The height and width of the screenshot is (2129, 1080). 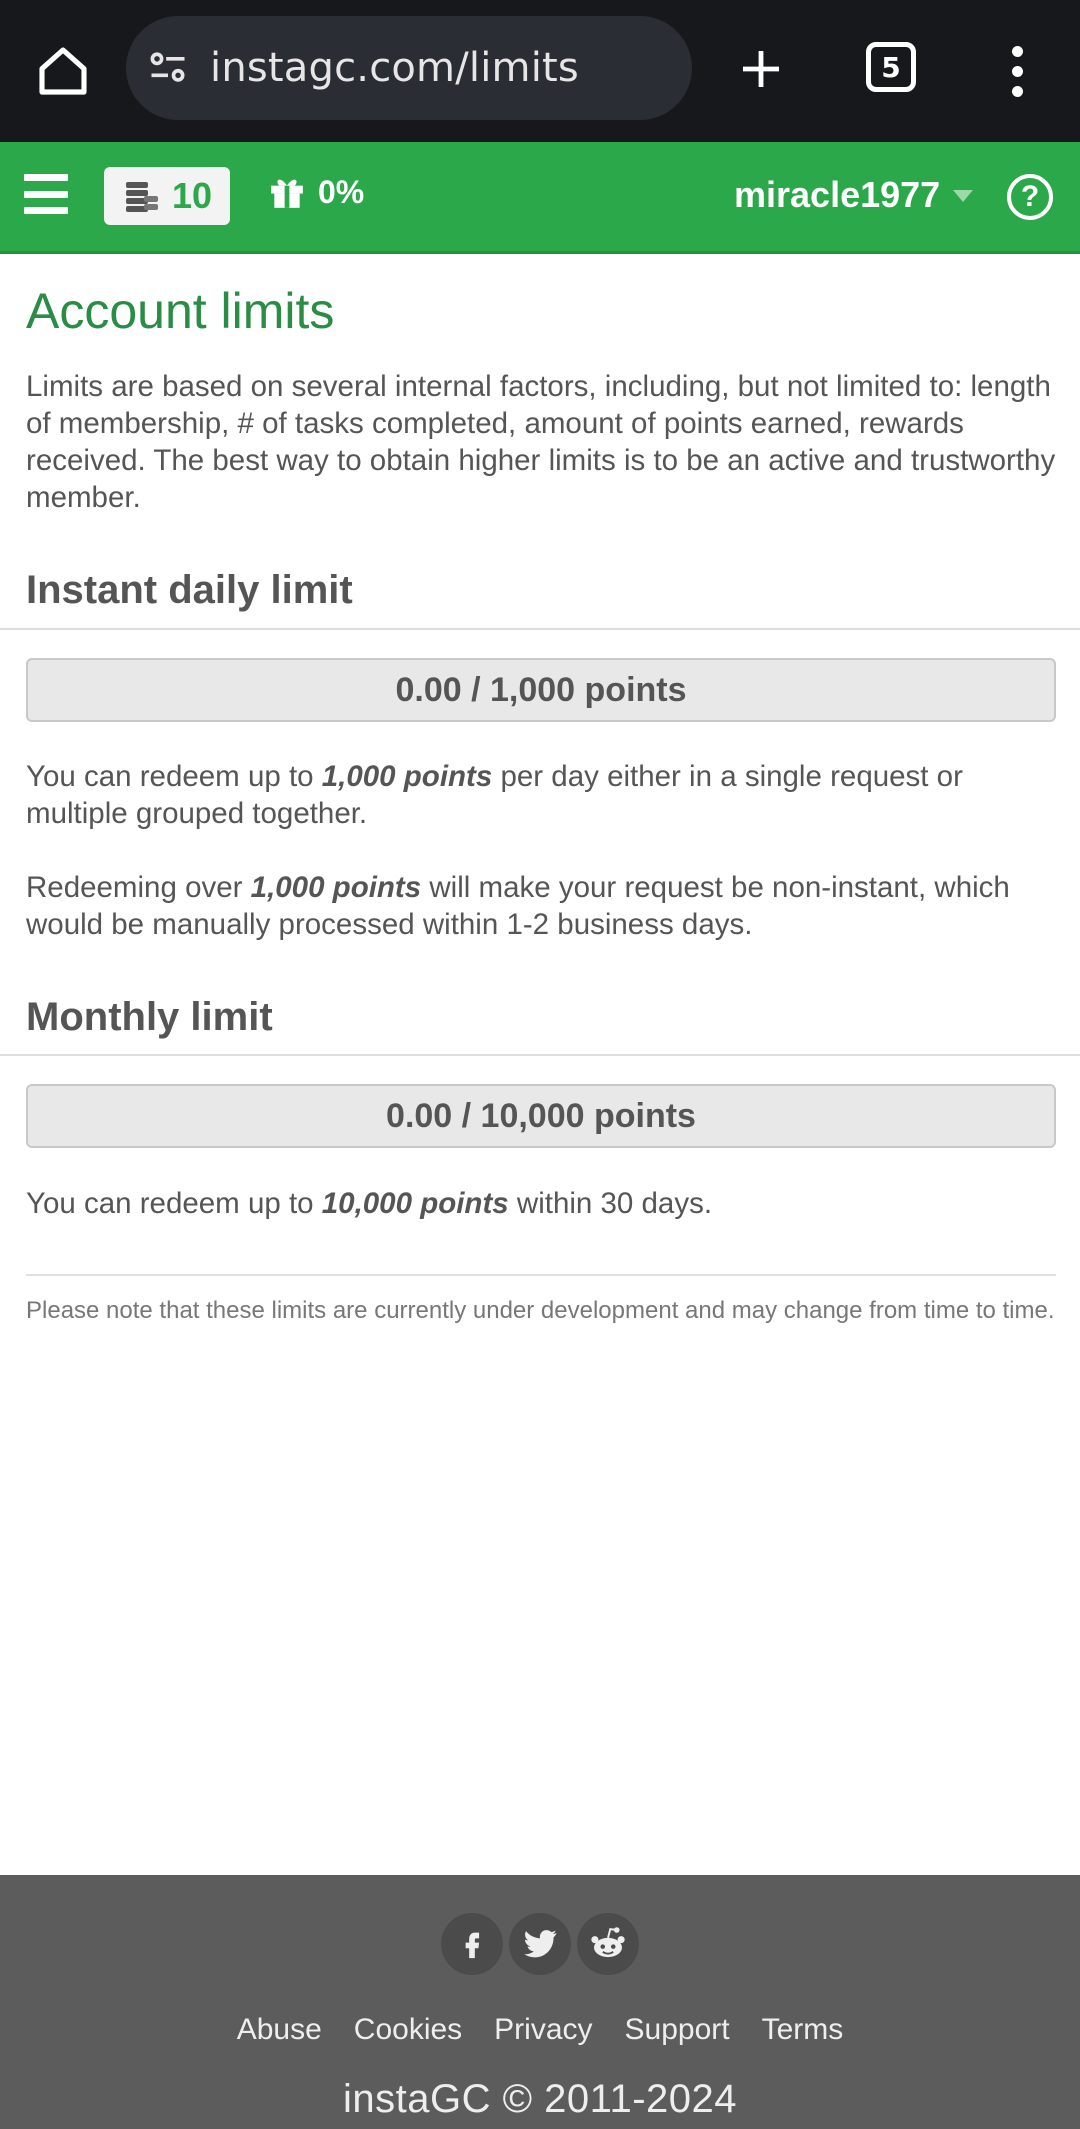 What do you see at coordinates (180, 311) in the screenshot?
I see `page-title: Account limits` at bounding box center [180, 311].